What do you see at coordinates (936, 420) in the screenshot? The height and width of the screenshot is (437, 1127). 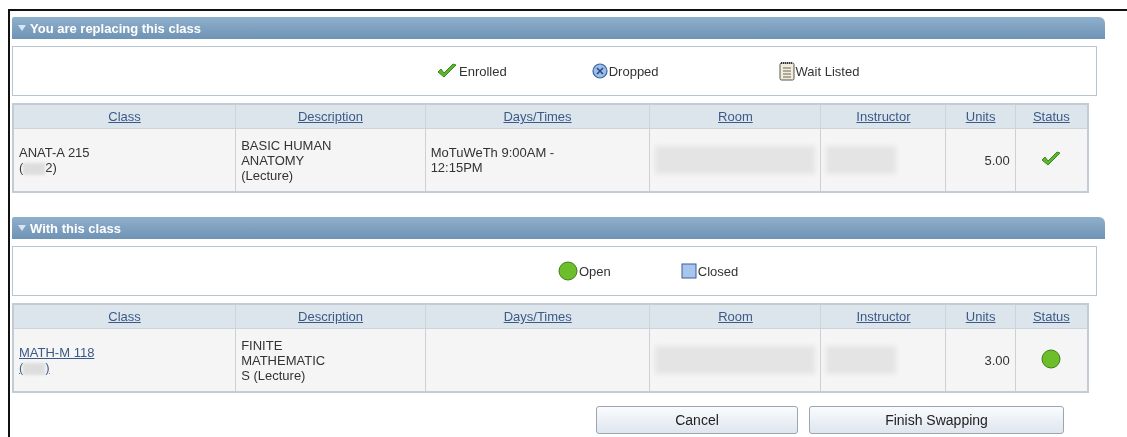 I see `finish-swapping-button: Finish Swapping` at bounding box center [936, 420].